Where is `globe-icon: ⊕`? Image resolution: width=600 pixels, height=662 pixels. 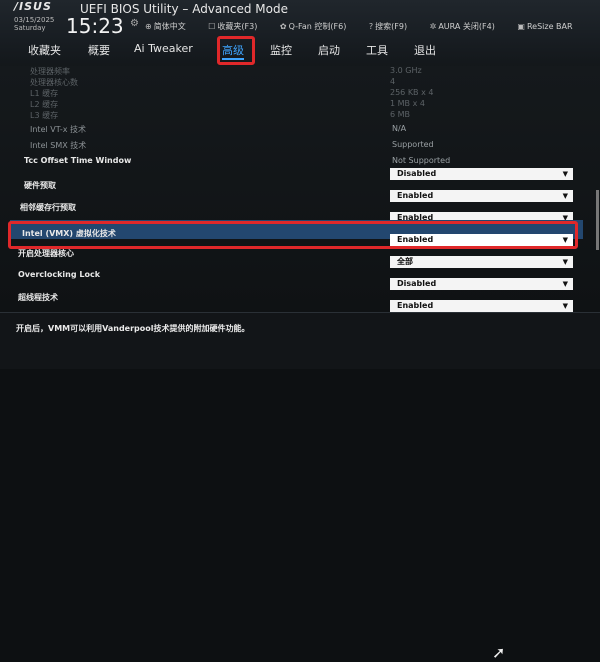
globe-icon: ⊕ is located at coordinates (148, 26).